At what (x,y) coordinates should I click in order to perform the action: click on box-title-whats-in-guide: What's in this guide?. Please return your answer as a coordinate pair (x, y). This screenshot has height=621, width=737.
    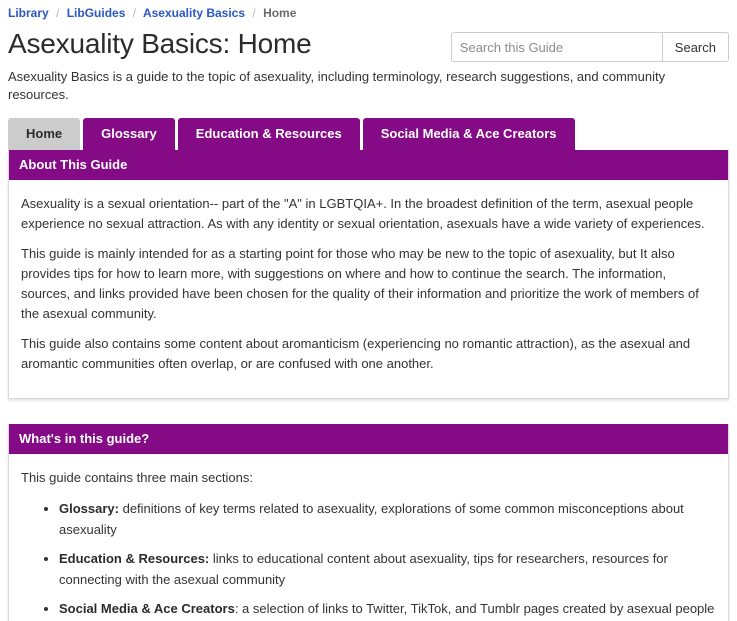
    Looking at the image, I should click on (368, 439).